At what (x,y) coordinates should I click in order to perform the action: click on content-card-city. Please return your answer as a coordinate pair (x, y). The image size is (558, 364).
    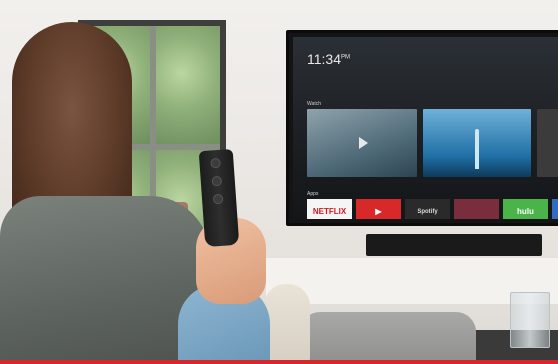
    Looking at the image, I should click on (477, 143).